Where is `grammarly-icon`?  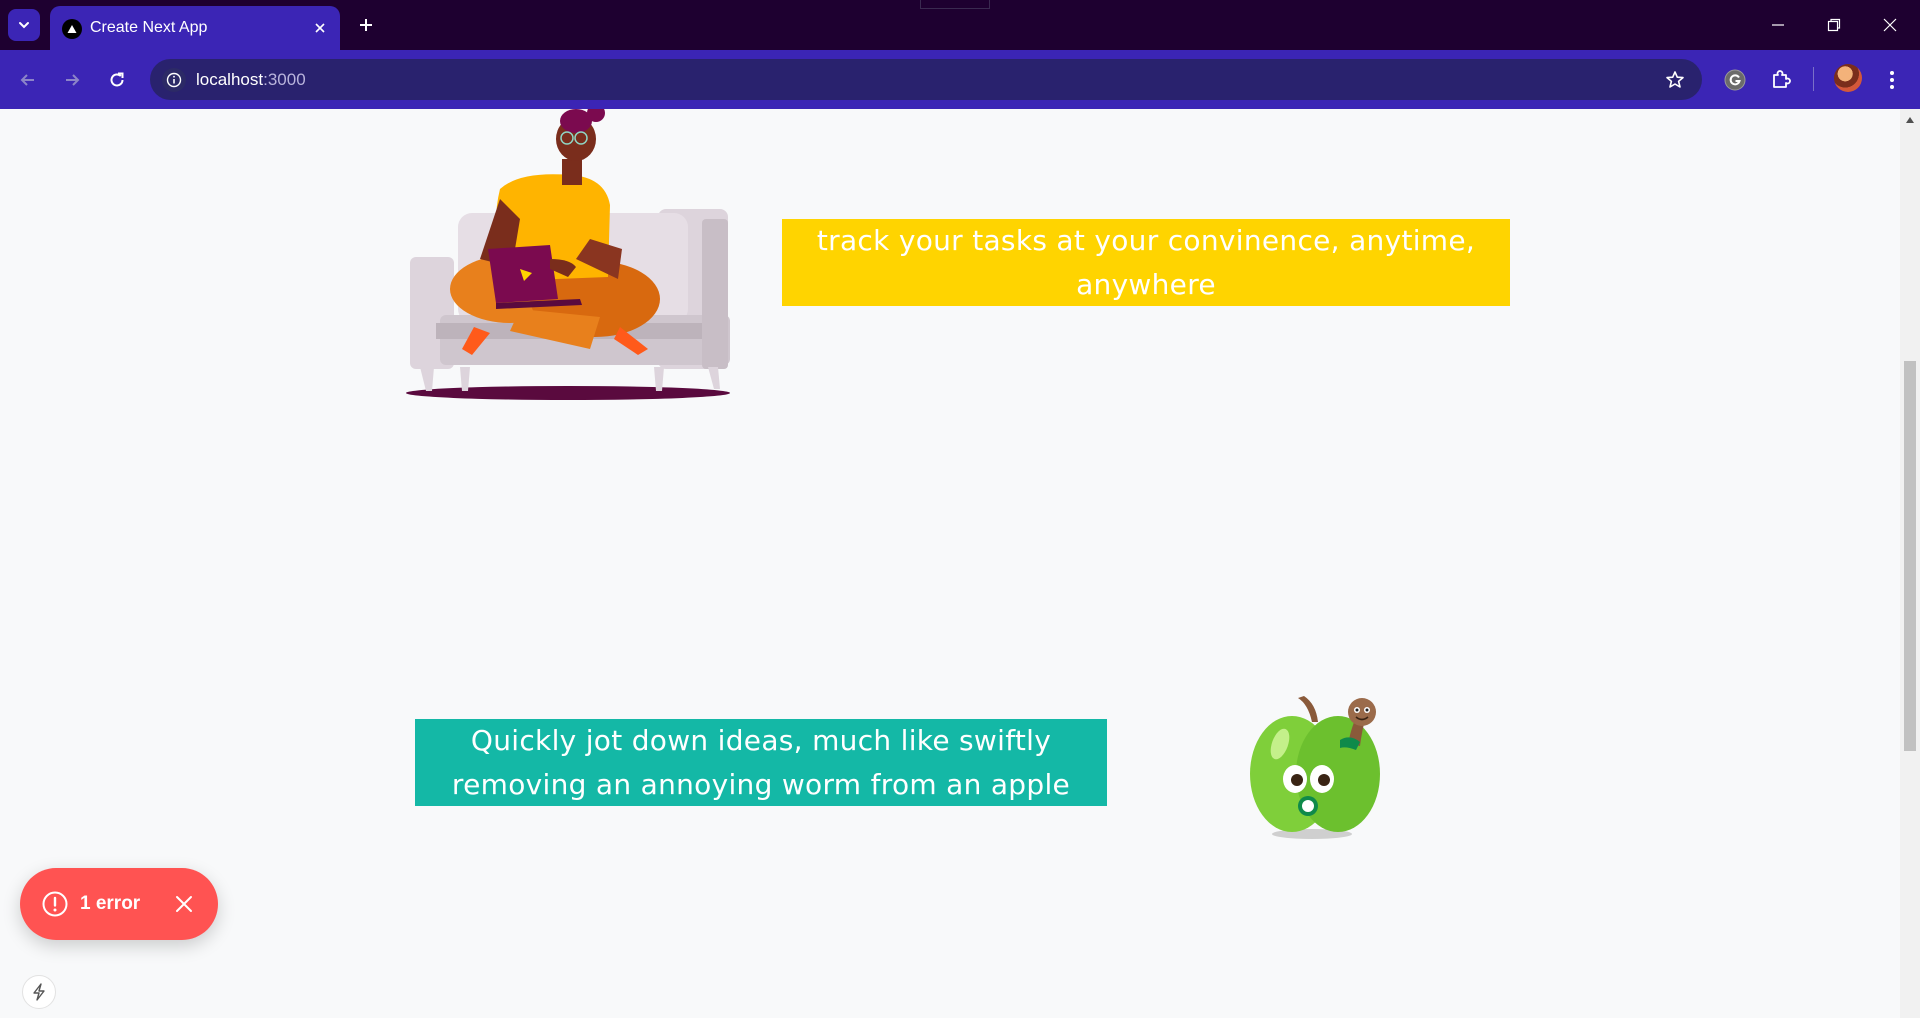 grammarly-icon is located at coordinates (1735, 80).